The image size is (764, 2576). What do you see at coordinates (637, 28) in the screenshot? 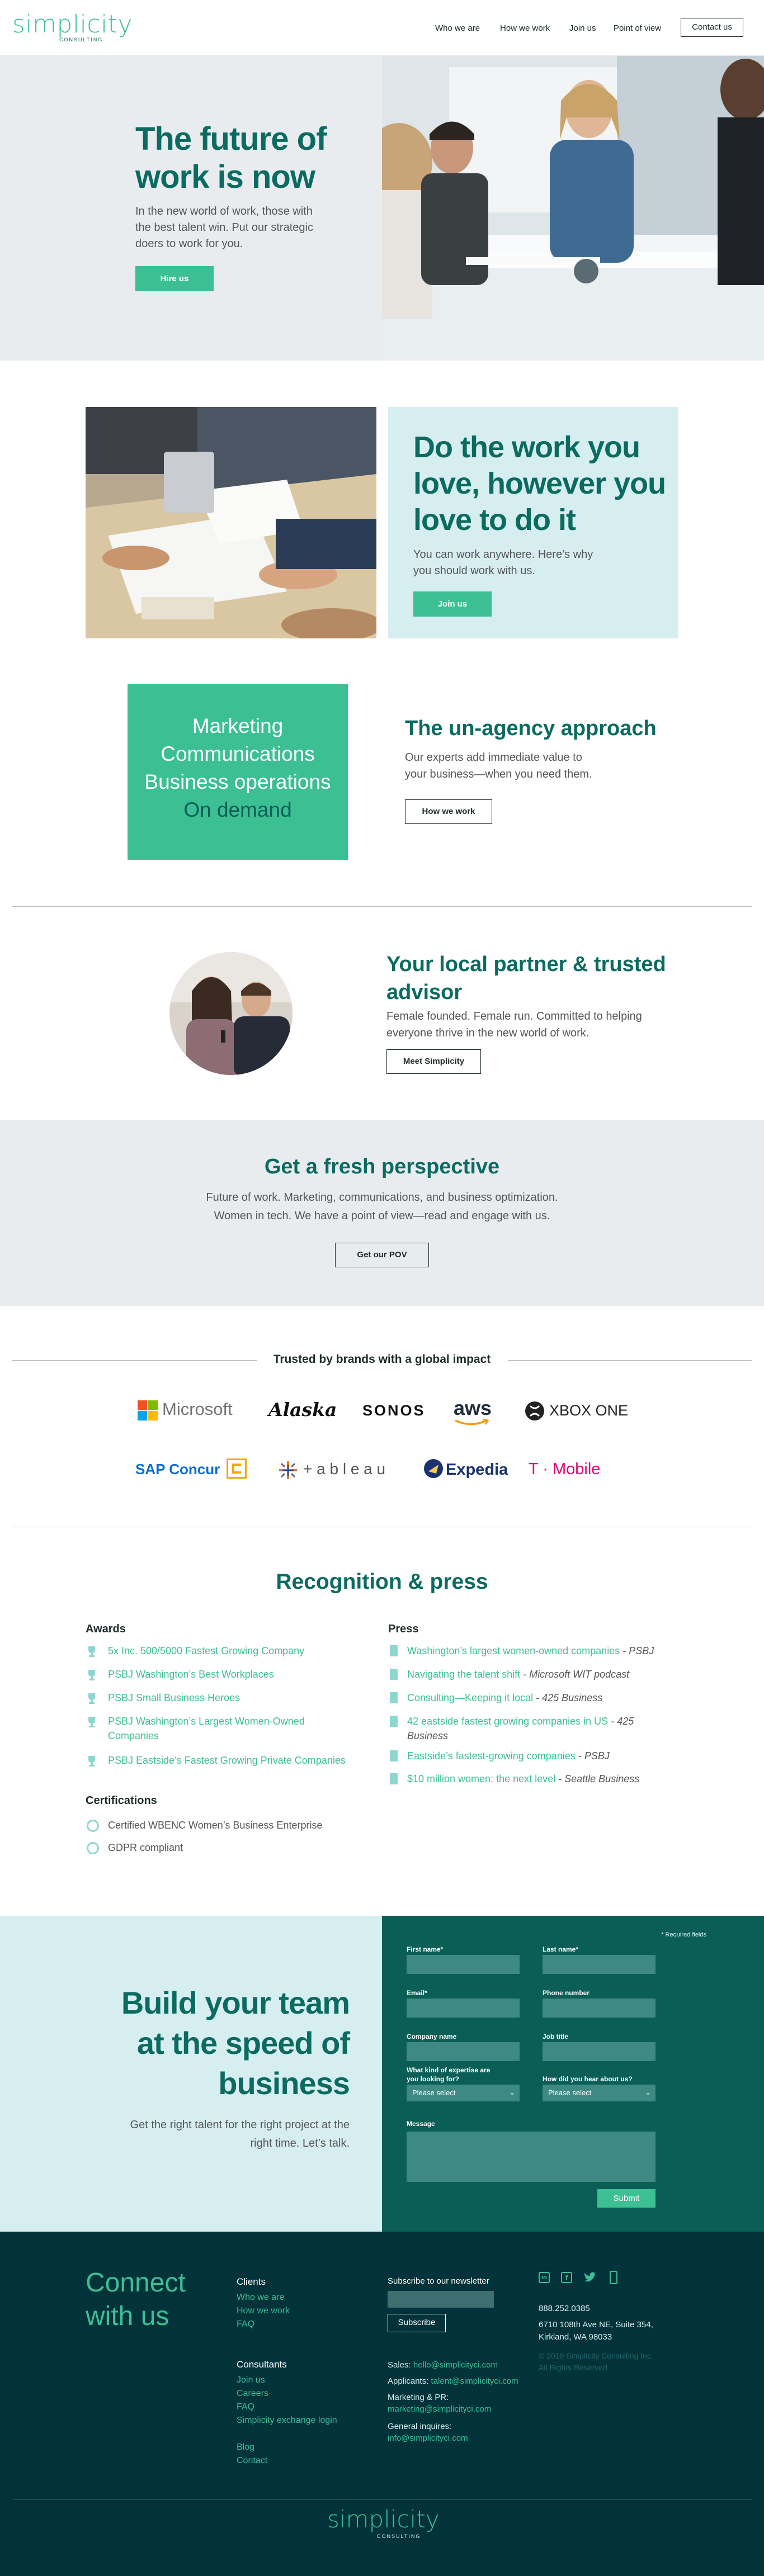
I see `nav-point-of-view: Point of view` at bounding box center [637, 28].